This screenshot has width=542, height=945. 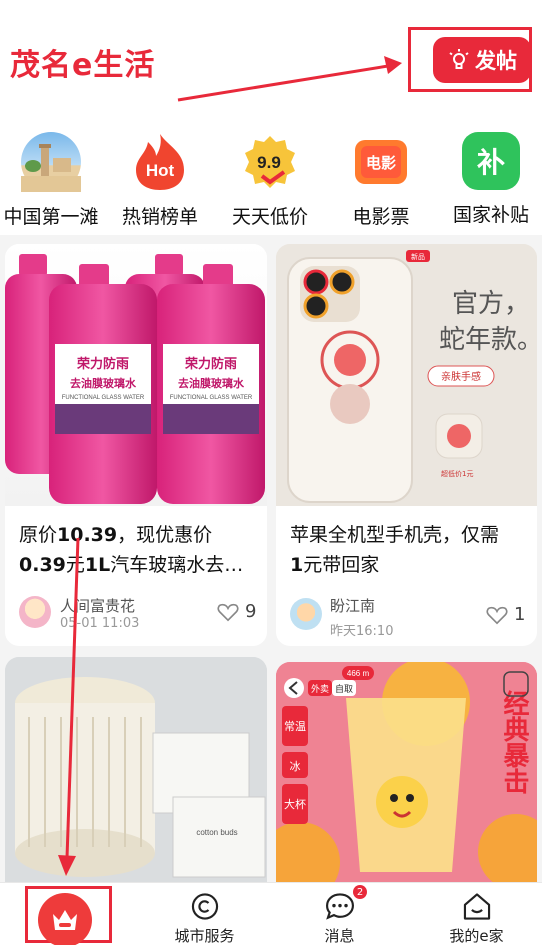 I want to click on hot-icon-text: Hot, so click(x=160, y=170).